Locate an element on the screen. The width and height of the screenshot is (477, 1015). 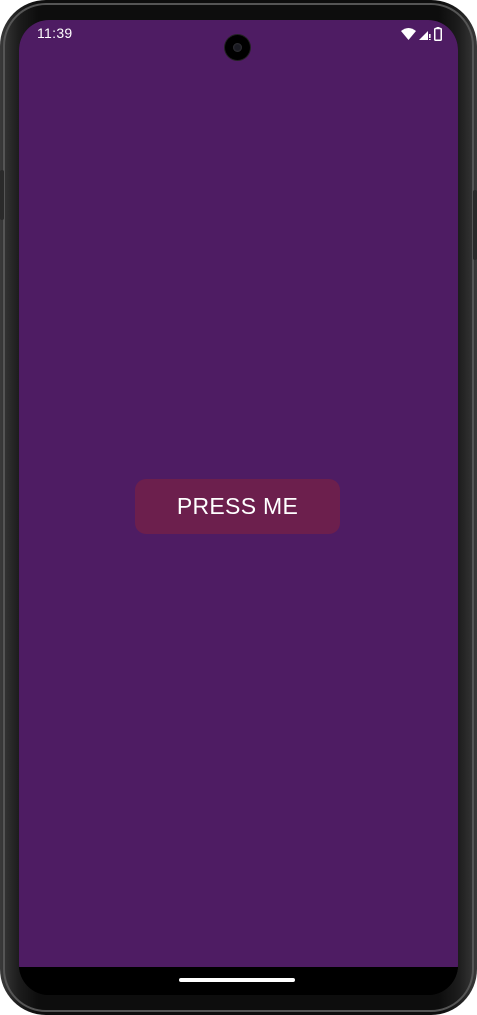
wifi-icon is located at coordinates (408, 34).